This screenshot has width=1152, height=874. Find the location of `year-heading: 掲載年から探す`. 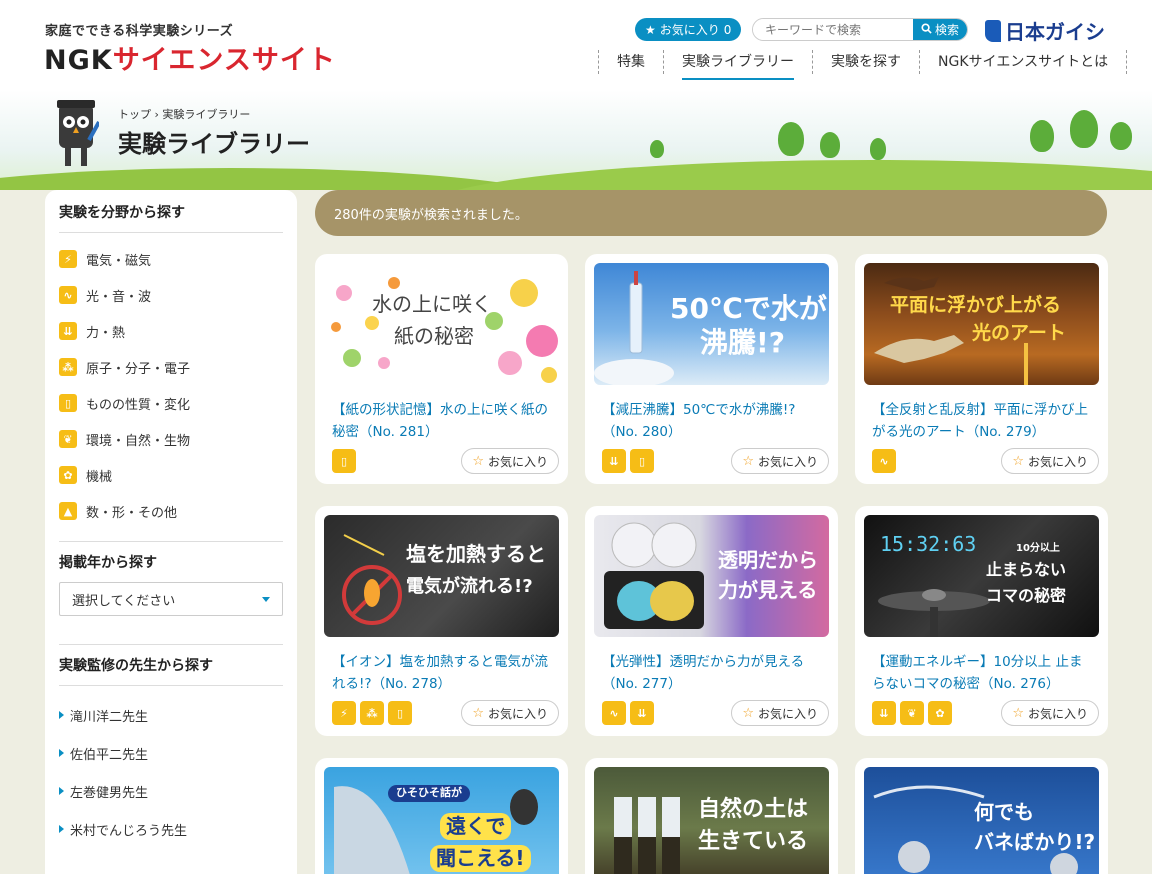

year-heading: 掲載年から探す is located at coordinates (108, 563).